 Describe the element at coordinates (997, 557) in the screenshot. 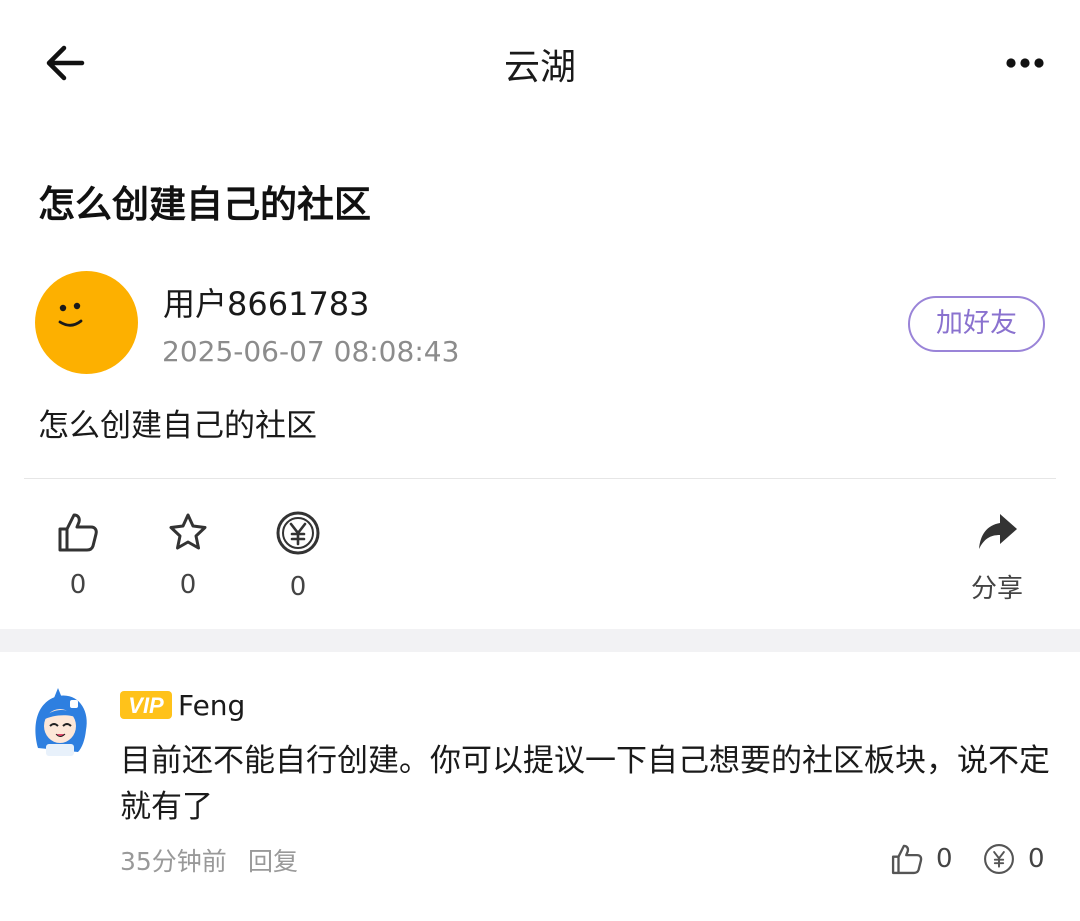

I see `share-button: 分享` at that location.